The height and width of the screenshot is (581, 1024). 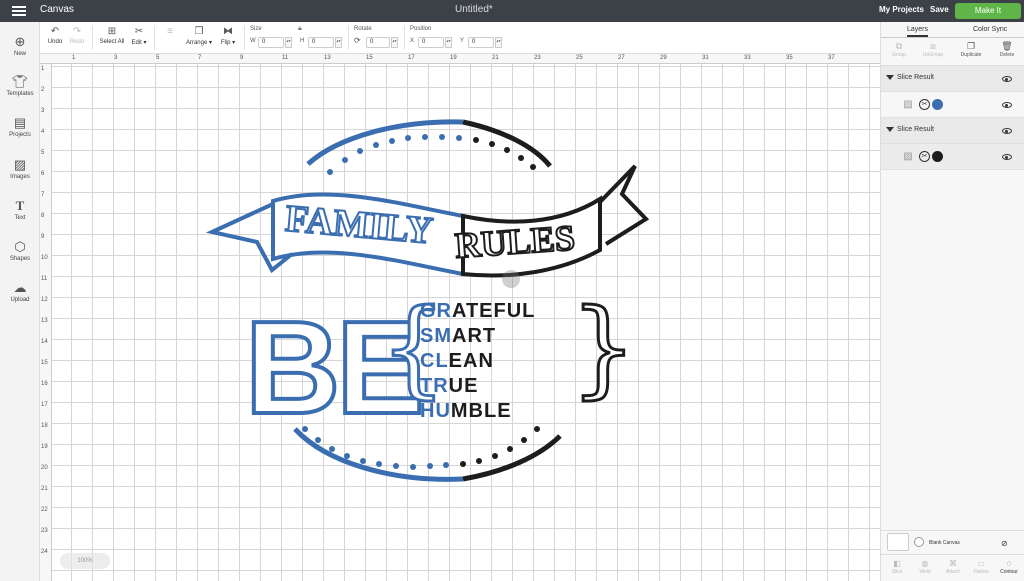 What do you see at coordinates (457, 361) in the screenshot?
I see `word-clean: CLEAN` at bounding box center [457, 361].